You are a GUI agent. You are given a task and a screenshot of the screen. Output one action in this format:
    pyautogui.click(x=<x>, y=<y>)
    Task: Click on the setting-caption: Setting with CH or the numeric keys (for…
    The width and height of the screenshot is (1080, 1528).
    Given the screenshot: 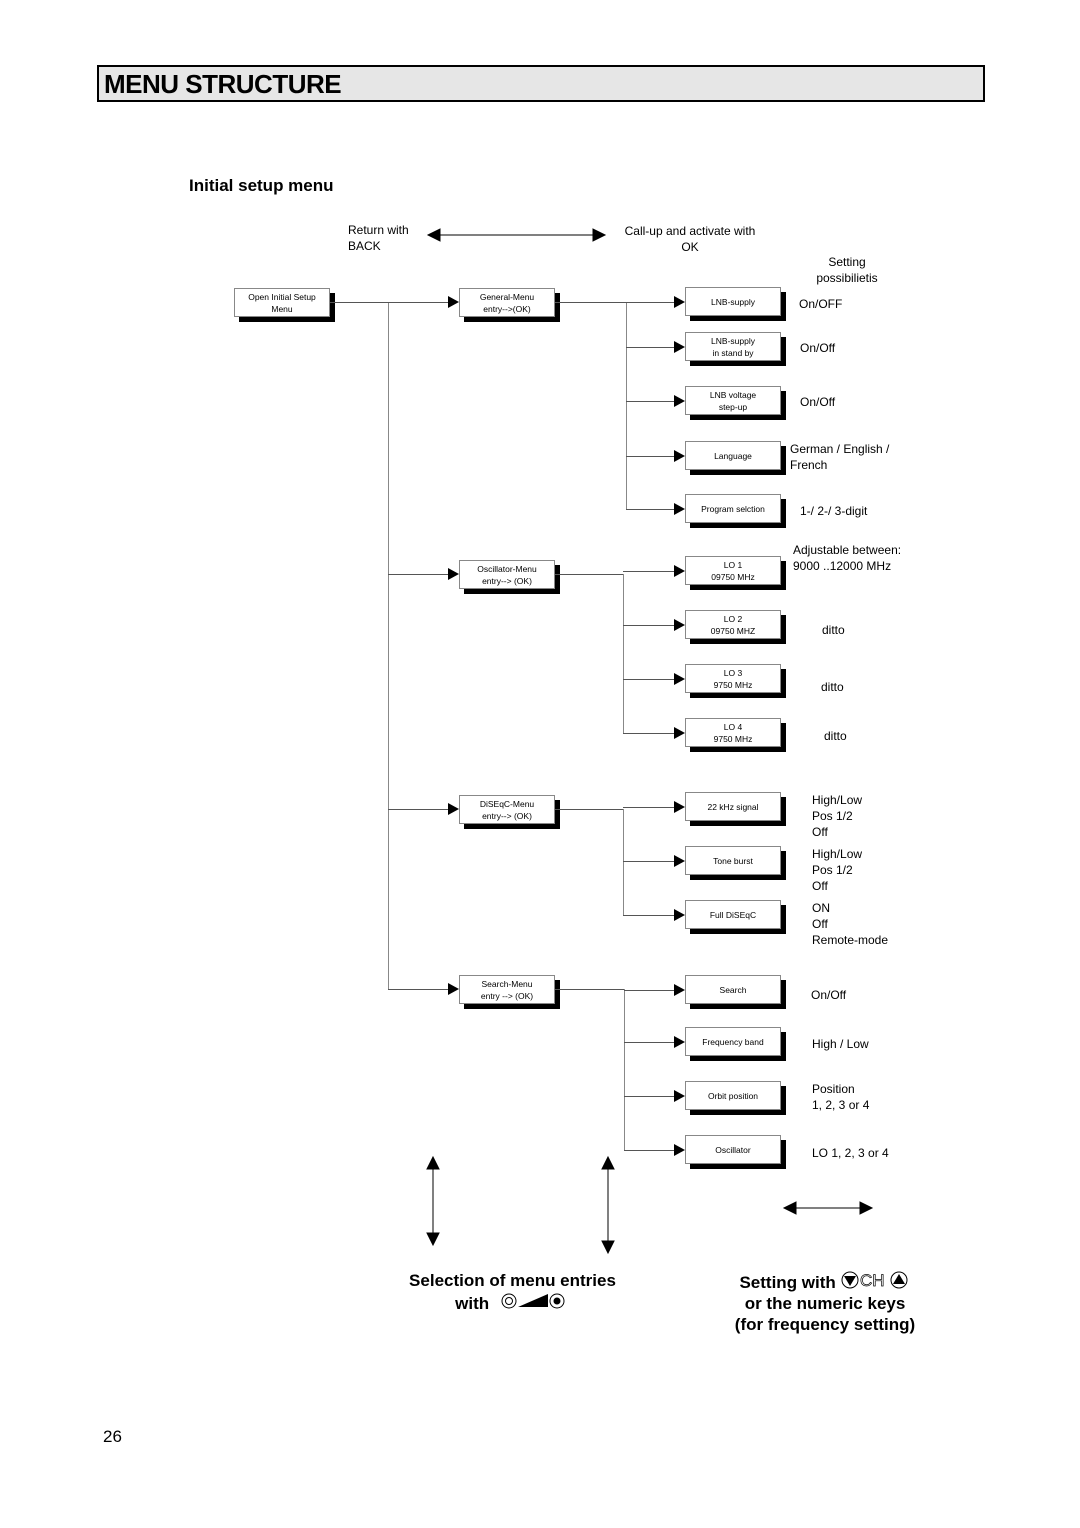 What is the action you would take?
    pyautogui.click(x=825, y=1302)
    